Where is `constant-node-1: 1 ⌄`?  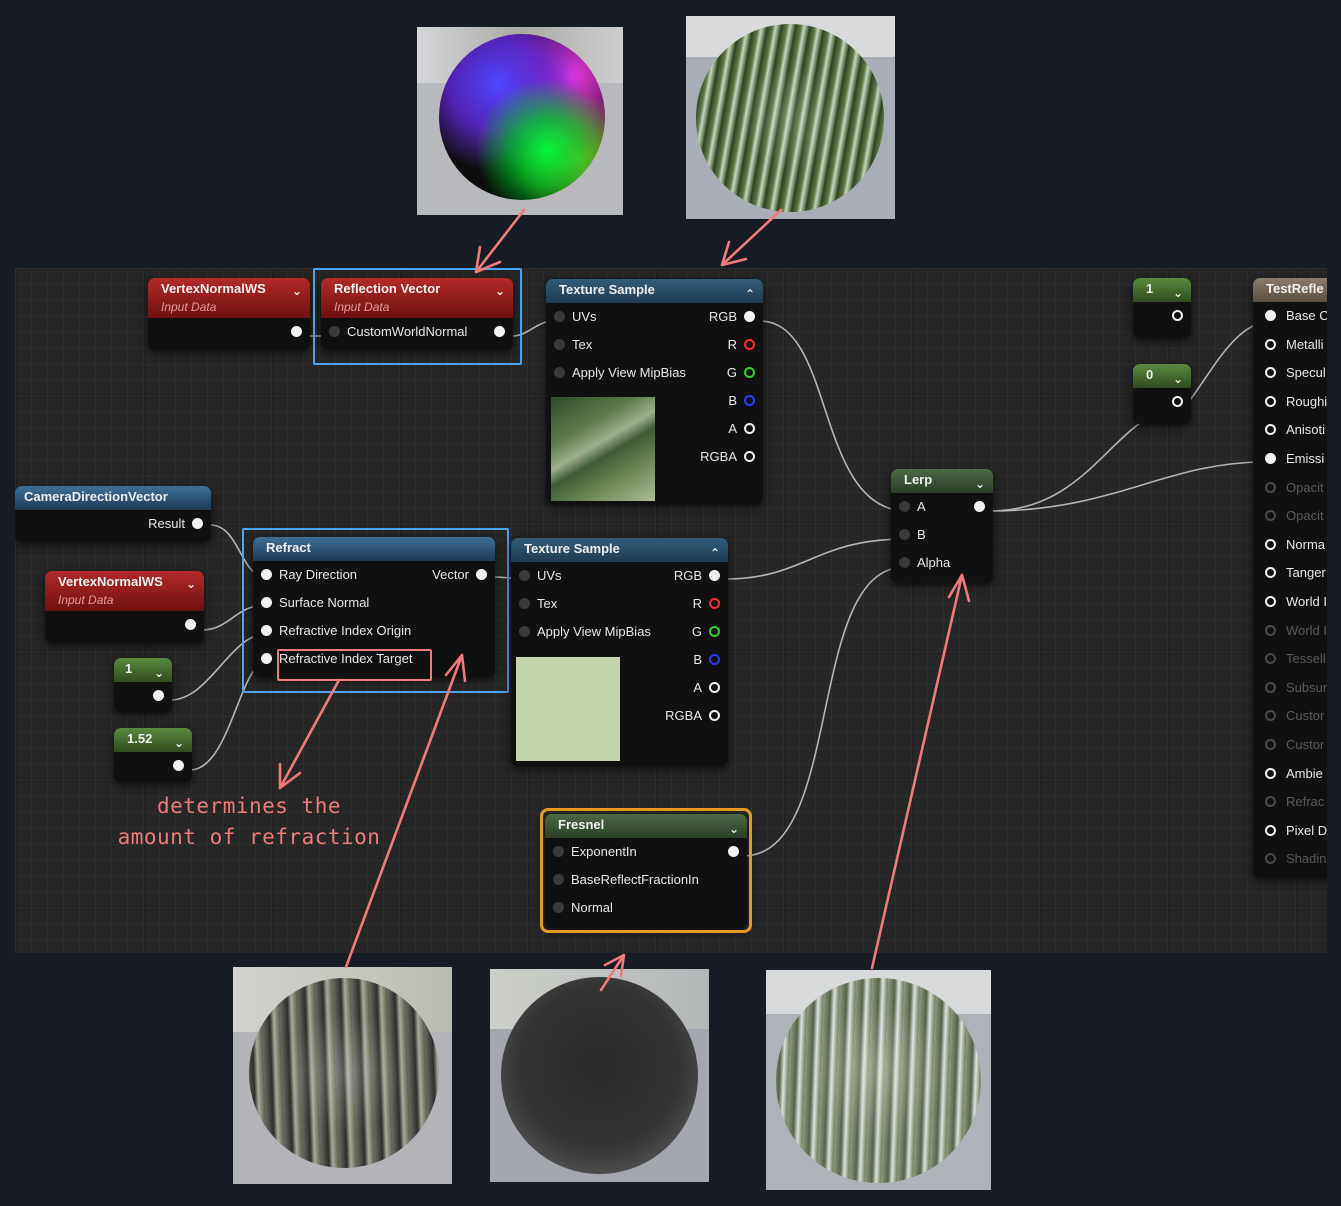 constant-node-1: 1 ⌄ is located at coordinates (143, 685).